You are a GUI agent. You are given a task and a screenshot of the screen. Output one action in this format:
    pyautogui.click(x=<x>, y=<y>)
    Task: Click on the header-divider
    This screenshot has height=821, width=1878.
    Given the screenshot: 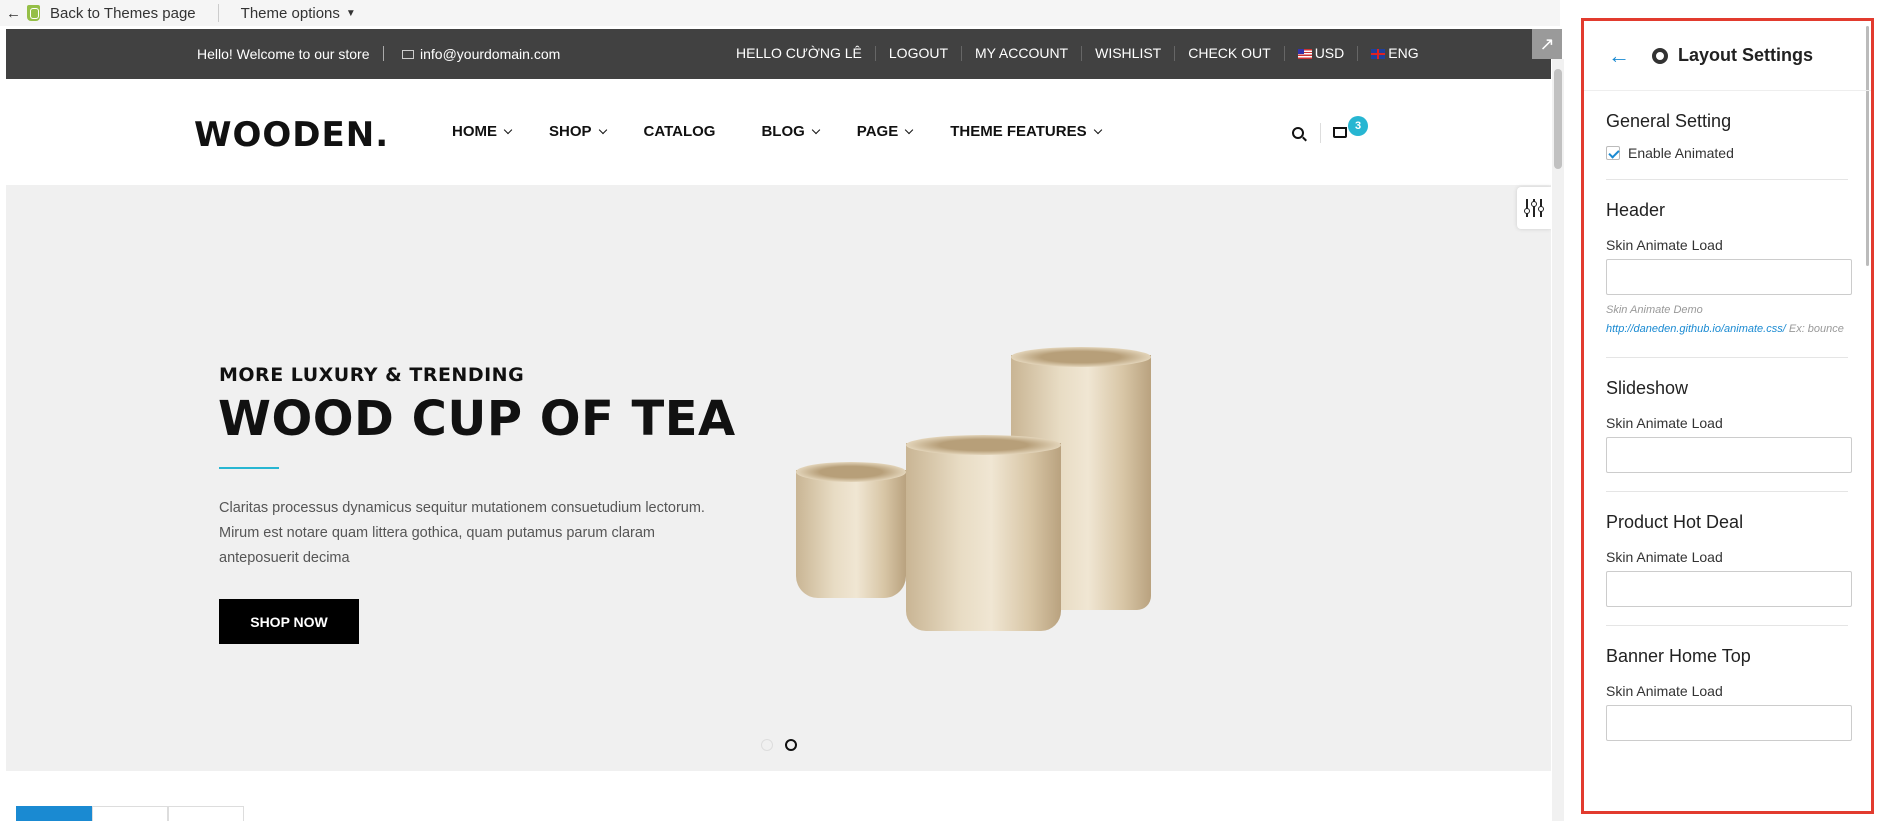 What is the action you would take?
    pyautogui.click(x=1320, y=133)
    